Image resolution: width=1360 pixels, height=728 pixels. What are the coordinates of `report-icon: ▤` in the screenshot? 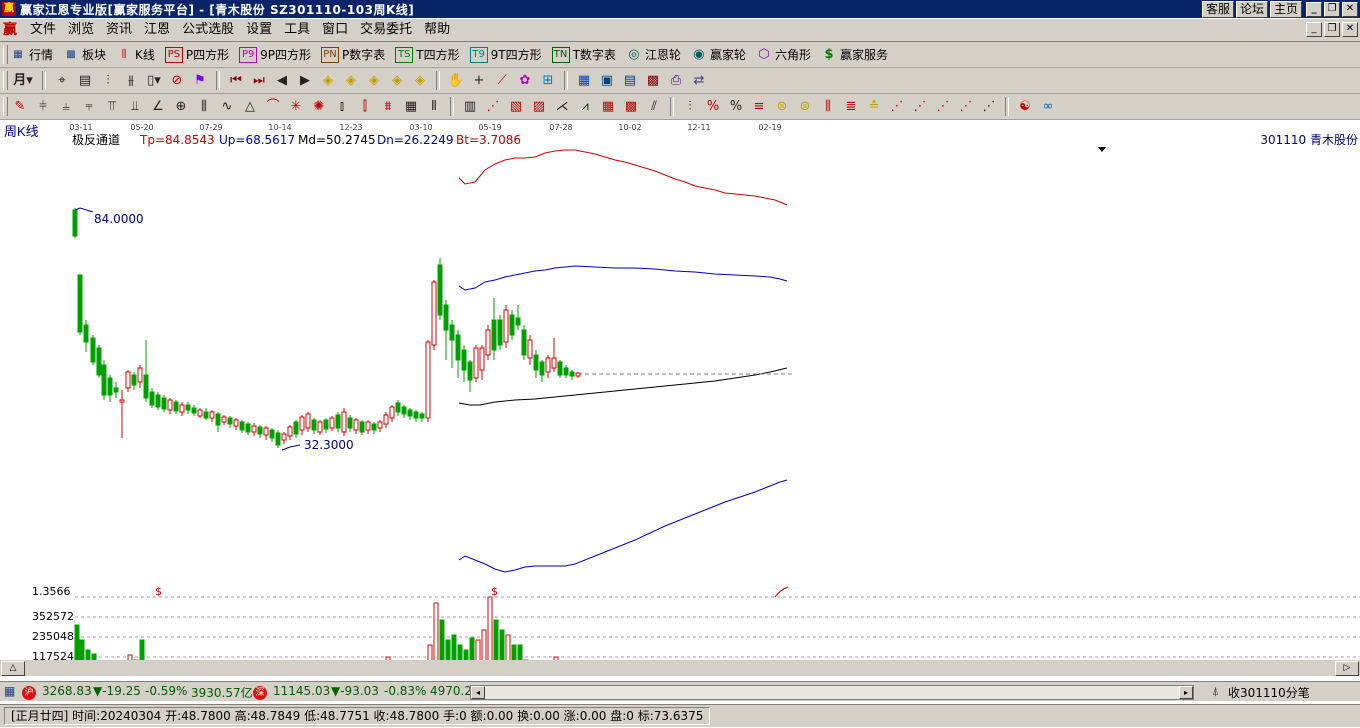 It's located at (630, 80).